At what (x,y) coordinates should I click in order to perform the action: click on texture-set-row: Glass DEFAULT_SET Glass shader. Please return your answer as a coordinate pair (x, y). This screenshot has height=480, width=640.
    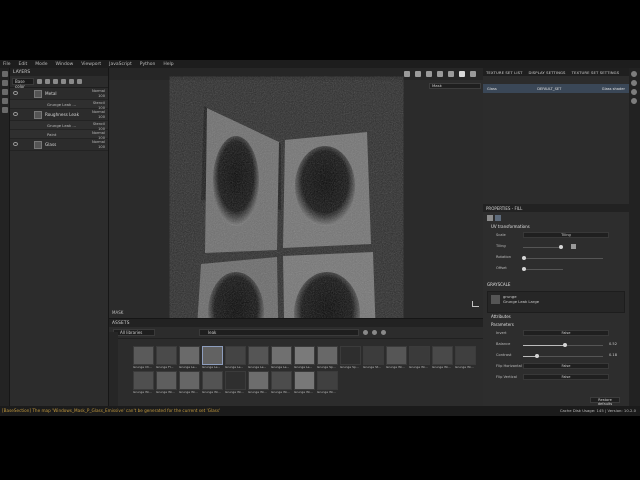
    Looking at the image, I should click on (556, 88).